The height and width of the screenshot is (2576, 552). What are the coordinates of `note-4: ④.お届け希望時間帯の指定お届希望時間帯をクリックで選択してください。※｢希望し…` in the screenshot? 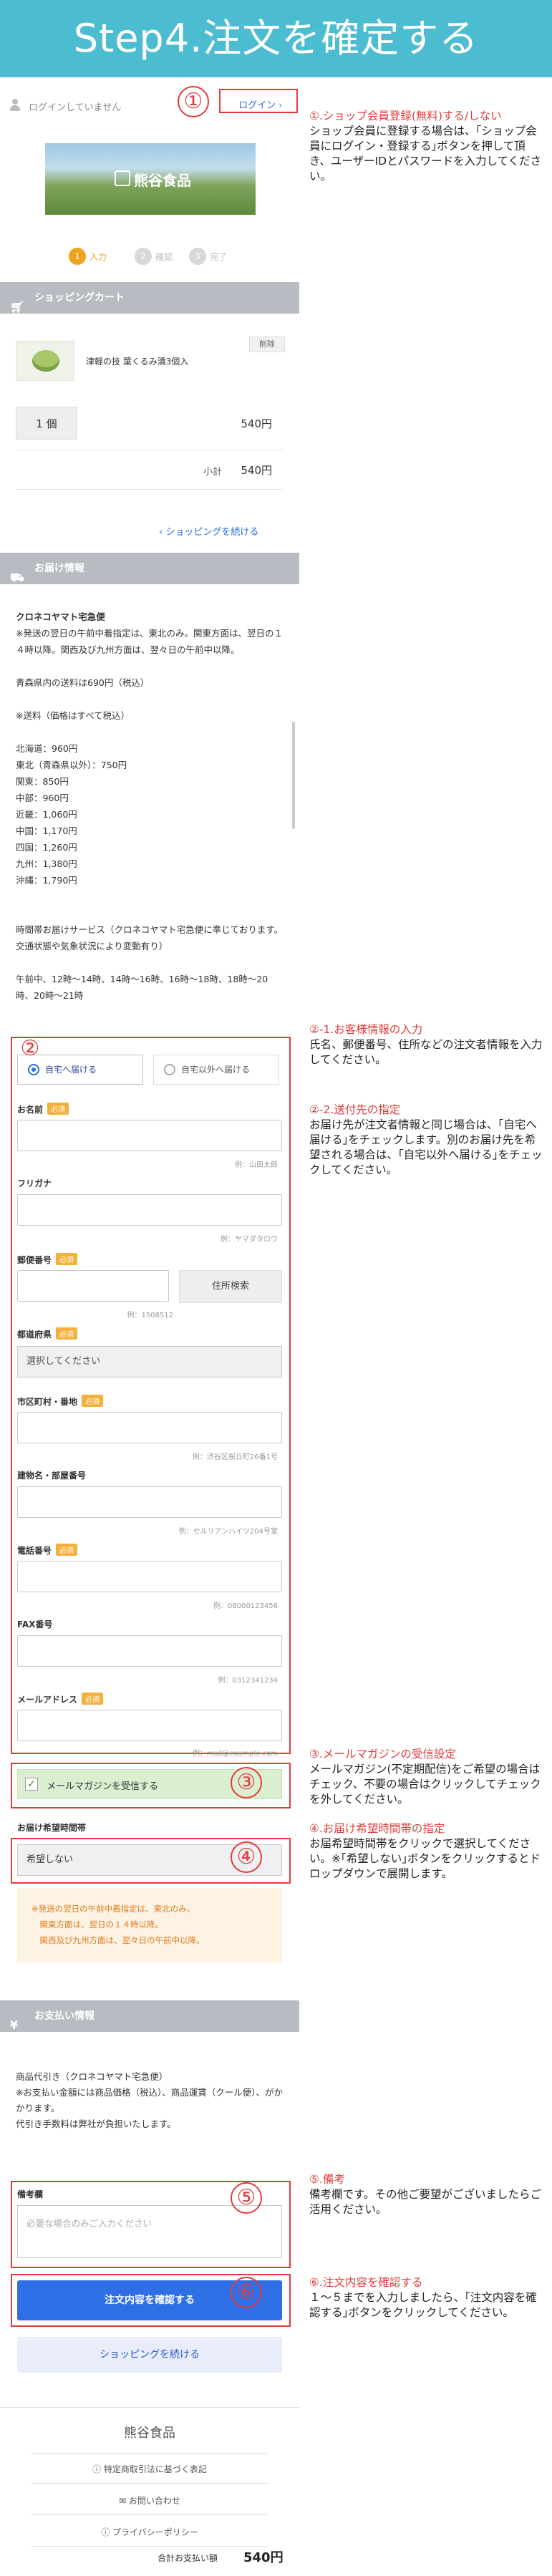 It's located at (428, 1851).